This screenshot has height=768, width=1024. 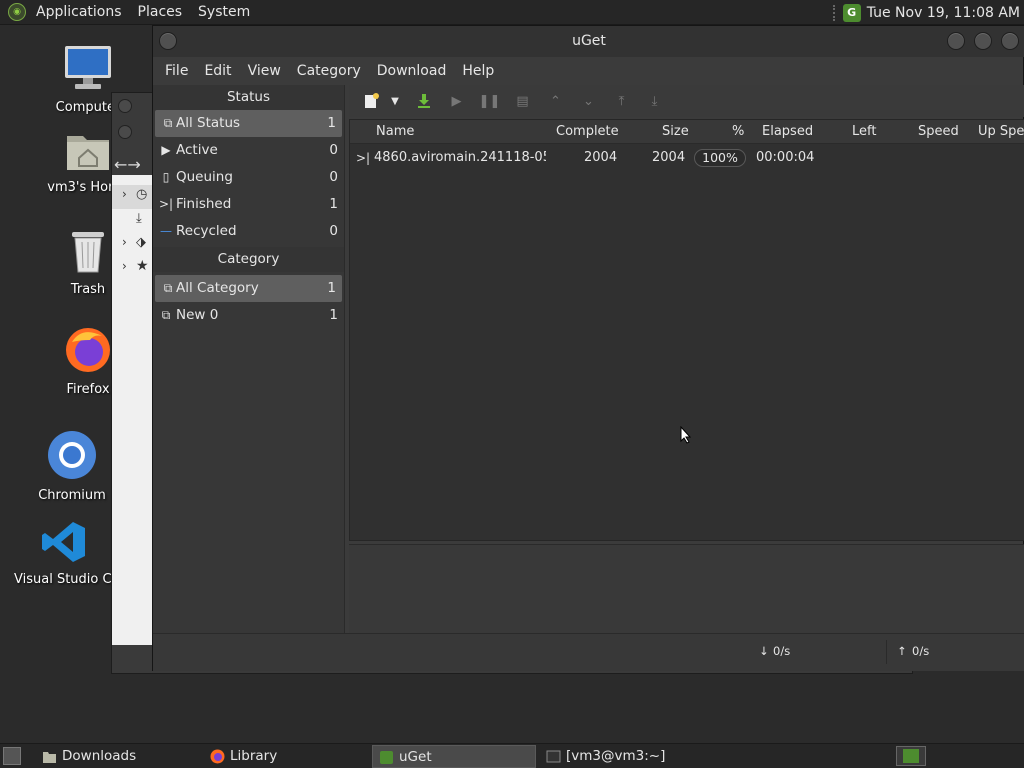 What do you see at coordinates (248, 97) in the screenshot?
I see `status-header: Status` at bounding box center [248, 97].